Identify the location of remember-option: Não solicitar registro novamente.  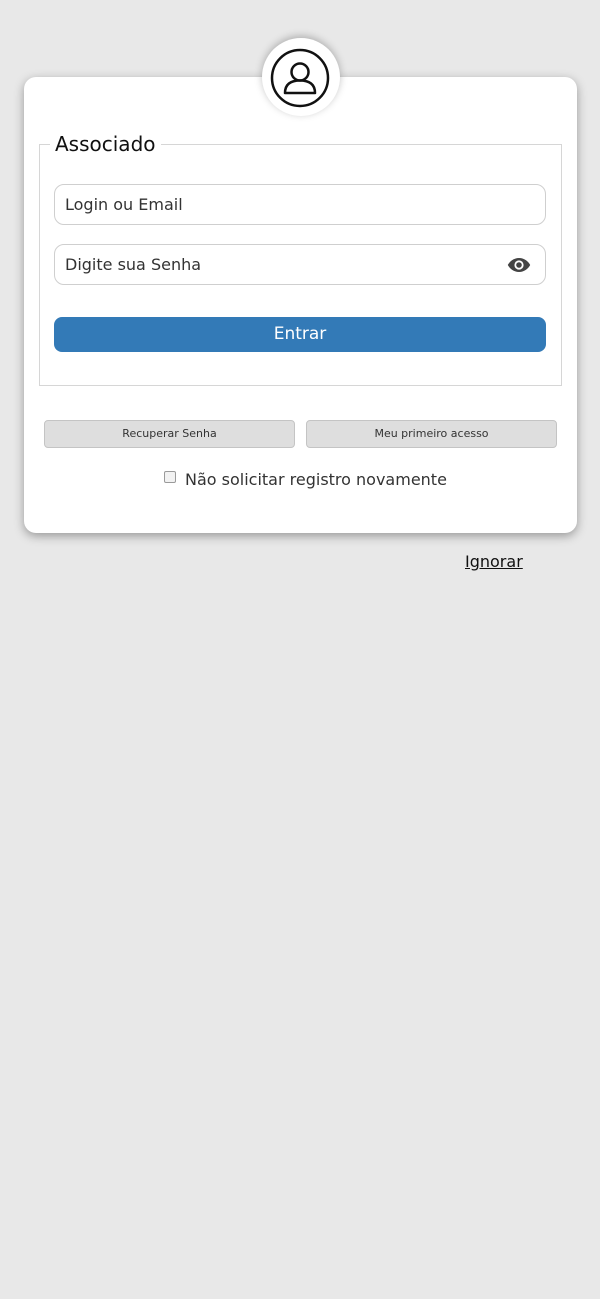
(305, 479).